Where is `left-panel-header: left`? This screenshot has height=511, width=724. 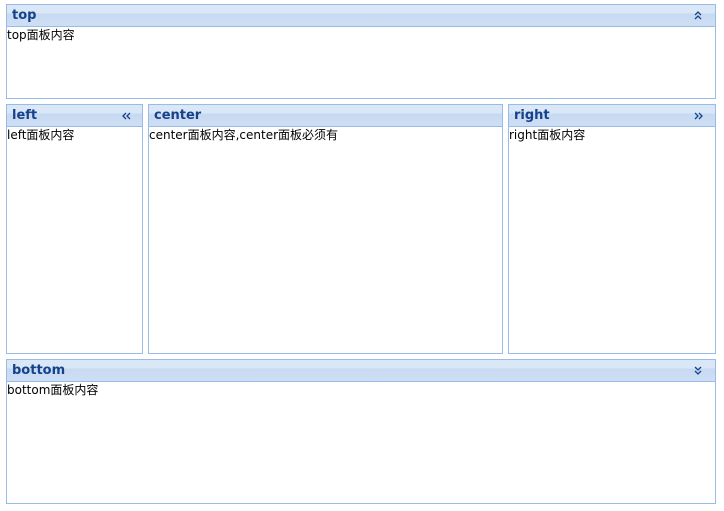
left-panel-header: left is located at coordinates (74, 116).